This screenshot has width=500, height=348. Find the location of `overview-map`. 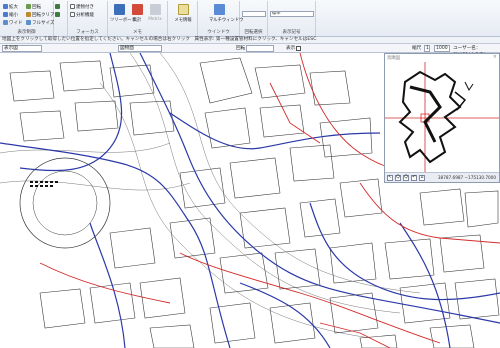

overview-map is located at coordinates (442, 117).